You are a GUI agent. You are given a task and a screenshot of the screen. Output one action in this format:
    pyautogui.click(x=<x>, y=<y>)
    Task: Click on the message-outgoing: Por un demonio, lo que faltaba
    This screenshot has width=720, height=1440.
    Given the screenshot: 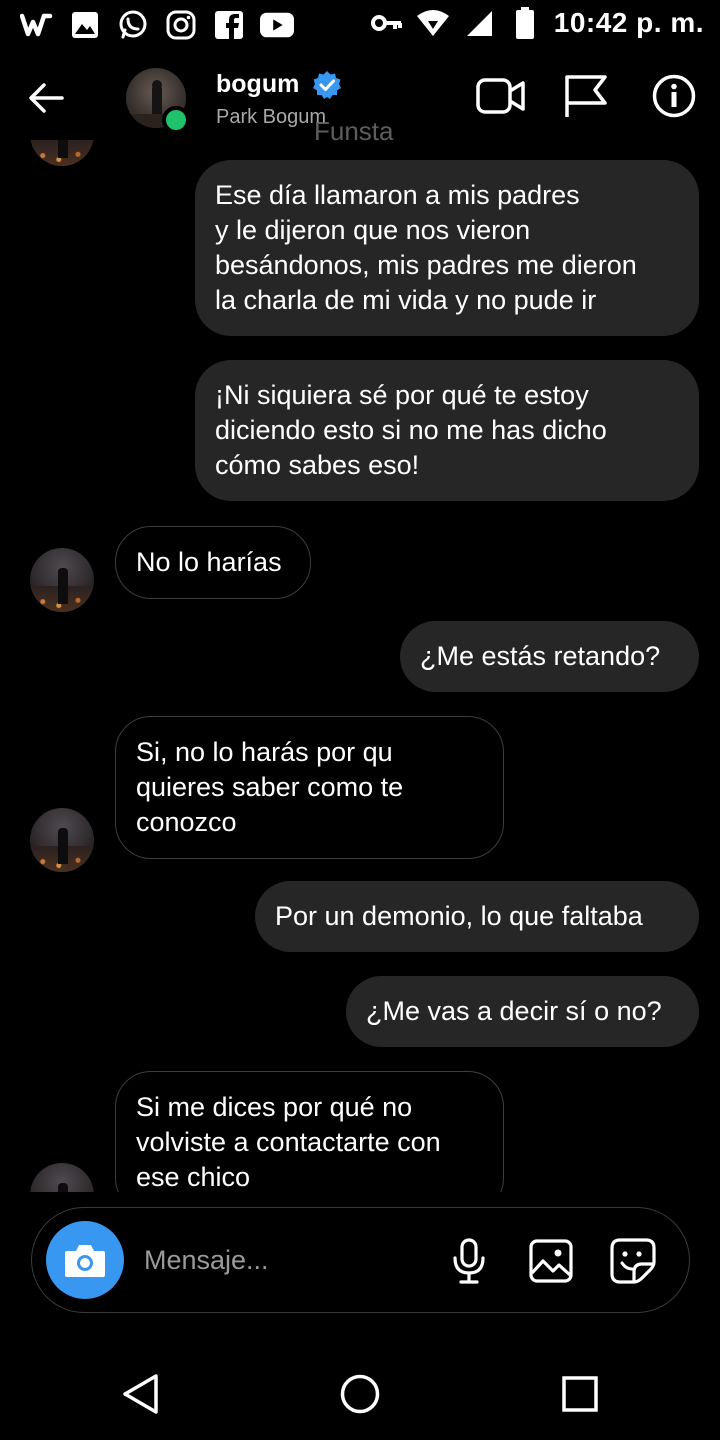 What is the action you would take?
    pyautogui.click(x=477, y=916)
    